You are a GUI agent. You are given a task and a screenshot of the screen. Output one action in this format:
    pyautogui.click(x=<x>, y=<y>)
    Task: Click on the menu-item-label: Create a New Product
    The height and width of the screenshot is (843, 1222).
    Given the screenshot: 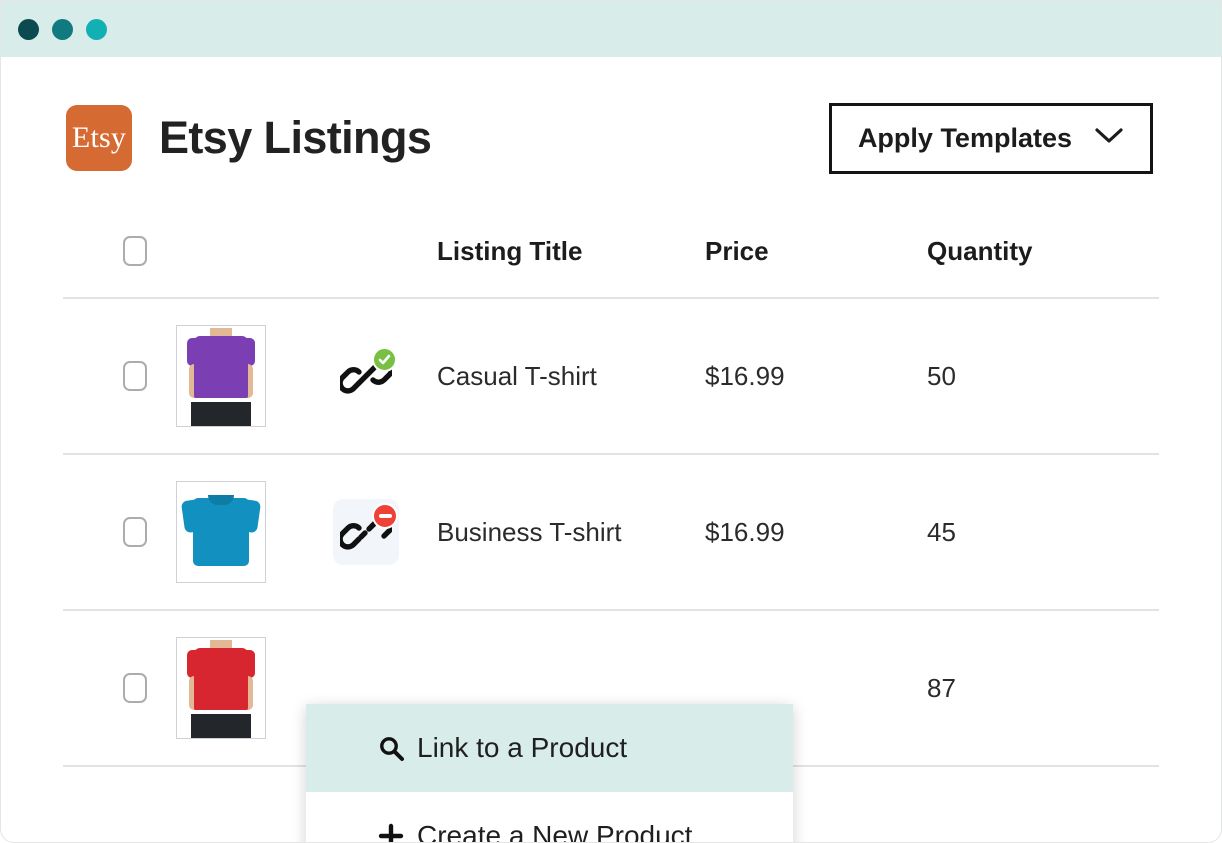 What is the action you would take?
    pyautogui.click(x=555, y=831)
    